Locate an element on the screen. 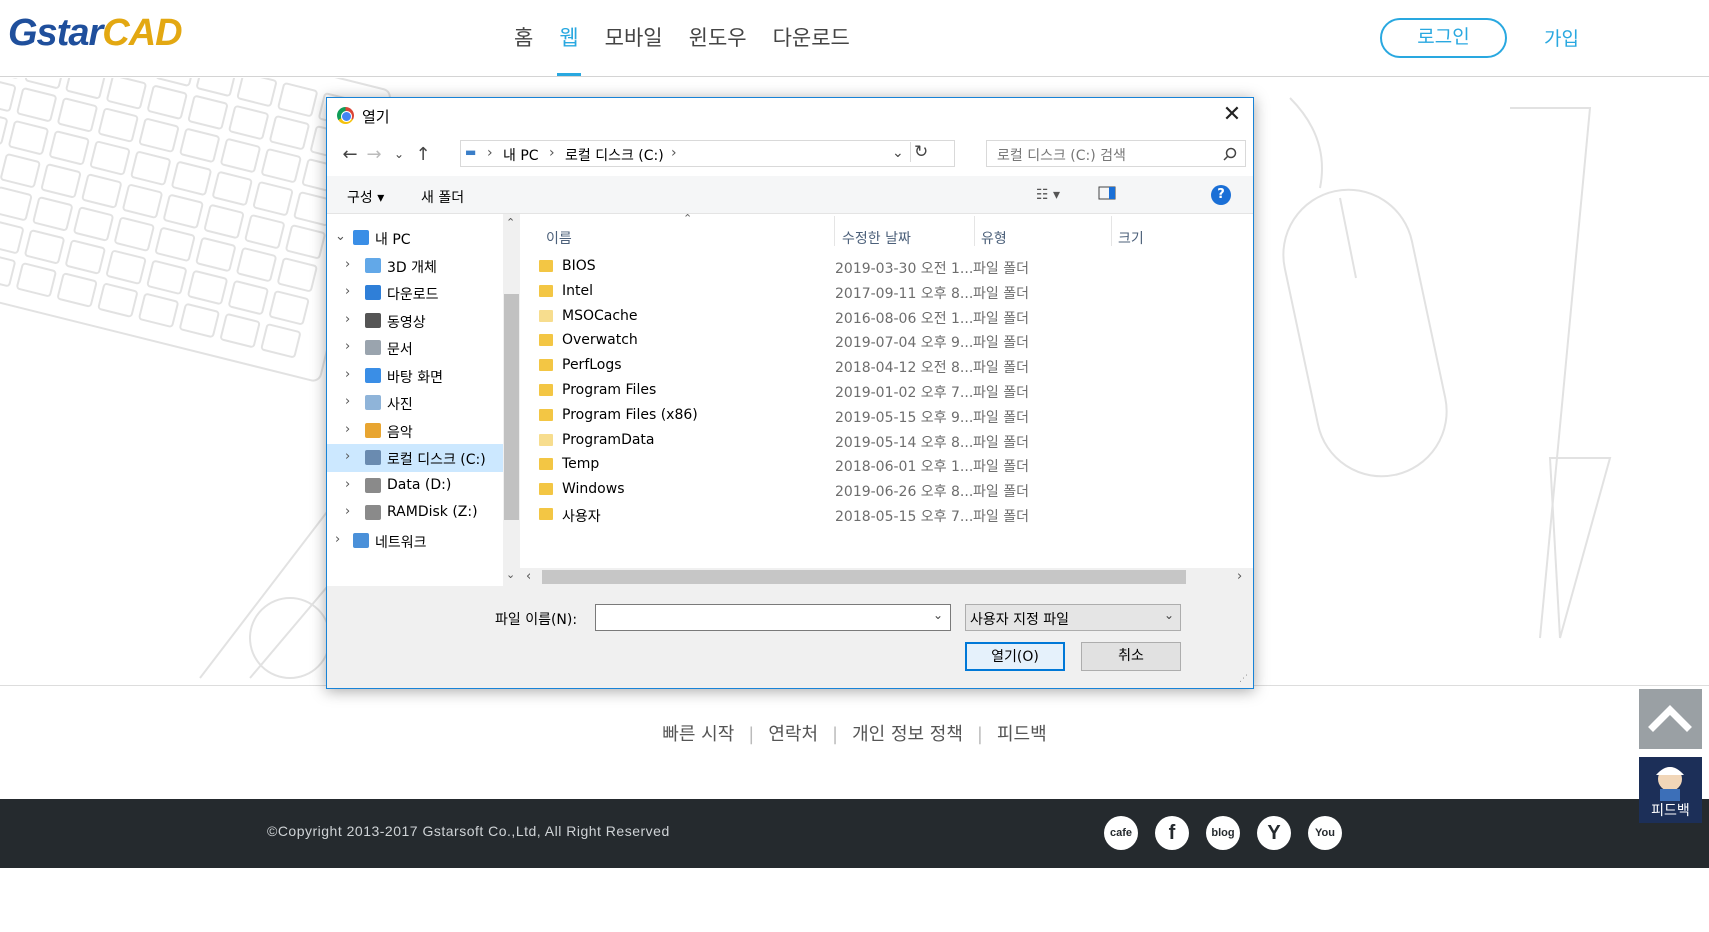  file-row: Overwatch 2019-07-04 오후 9... 파일 폴더 is located at coordinates (886, 341).